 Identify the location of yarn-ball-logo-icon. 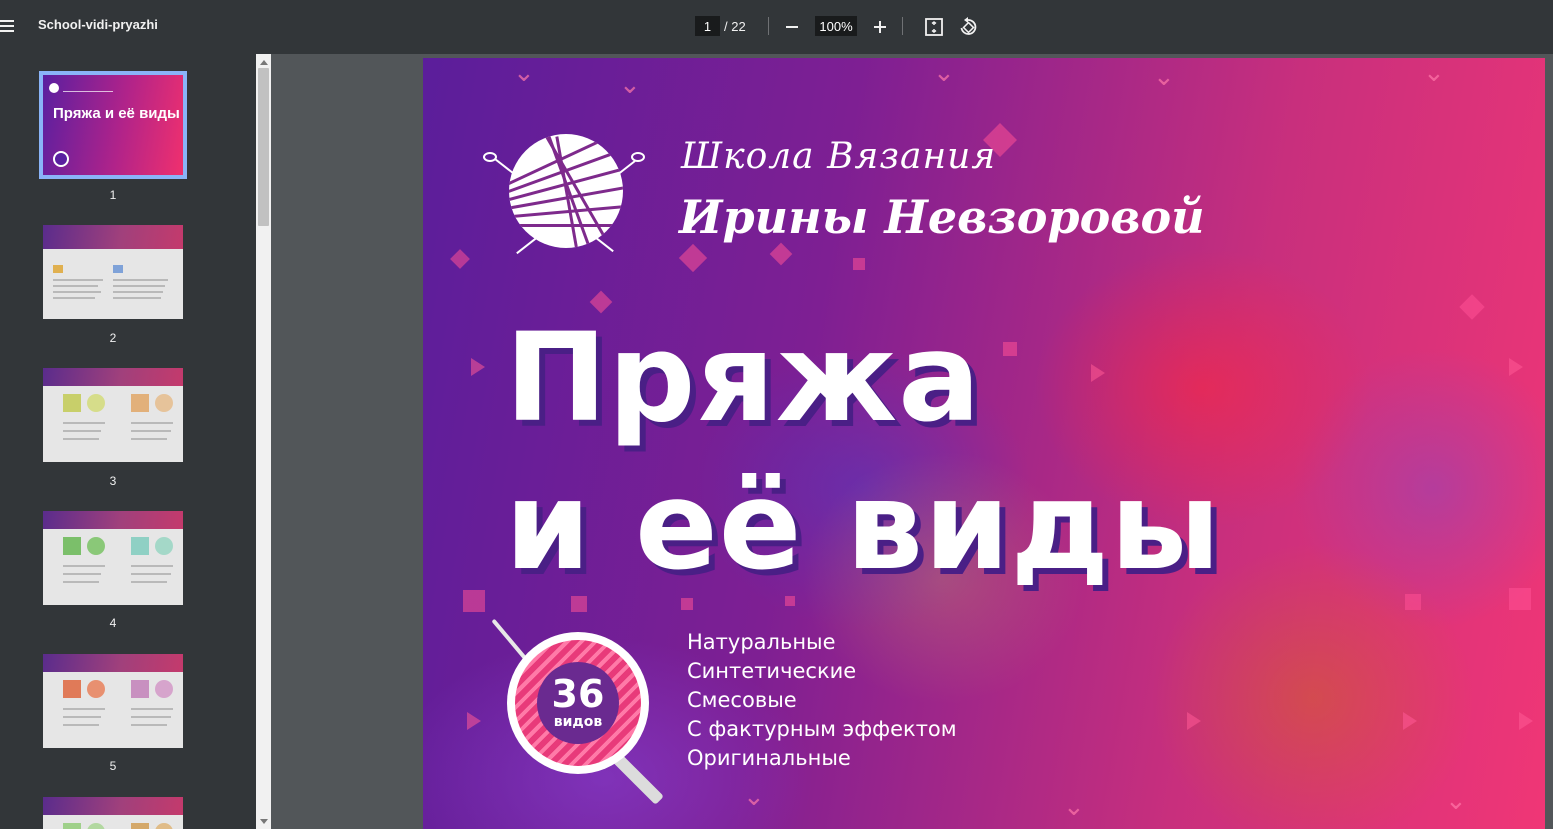
(566, 191).